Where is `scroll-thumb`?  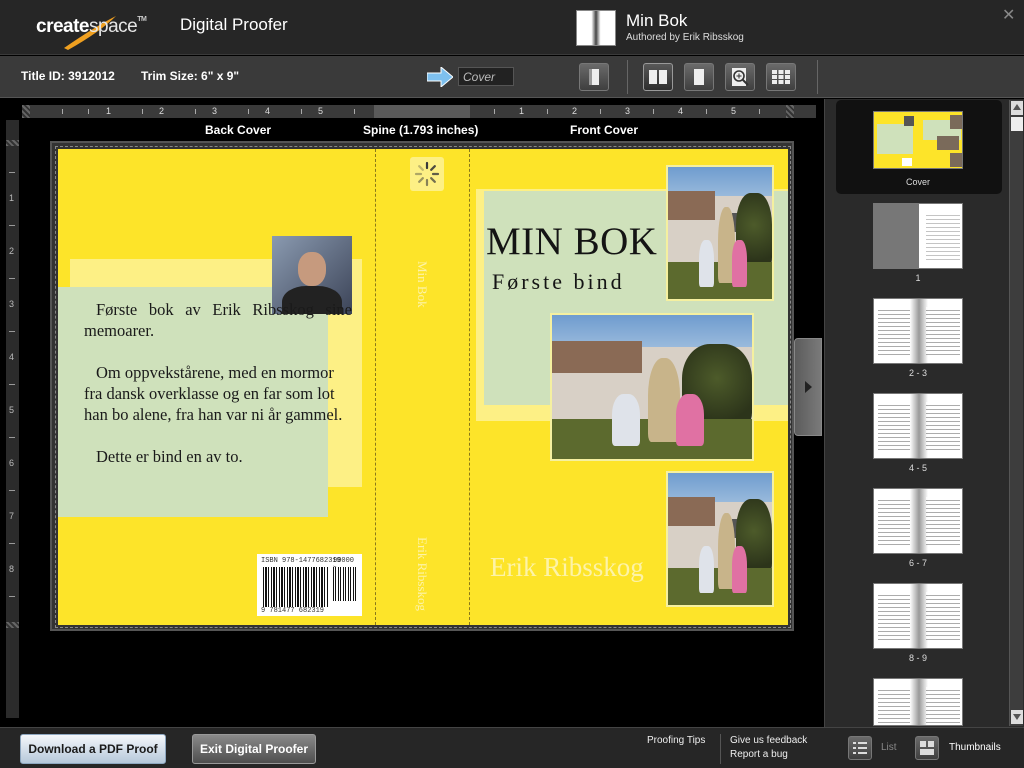
scroll-thumb is located at coordinates (1017, 124).